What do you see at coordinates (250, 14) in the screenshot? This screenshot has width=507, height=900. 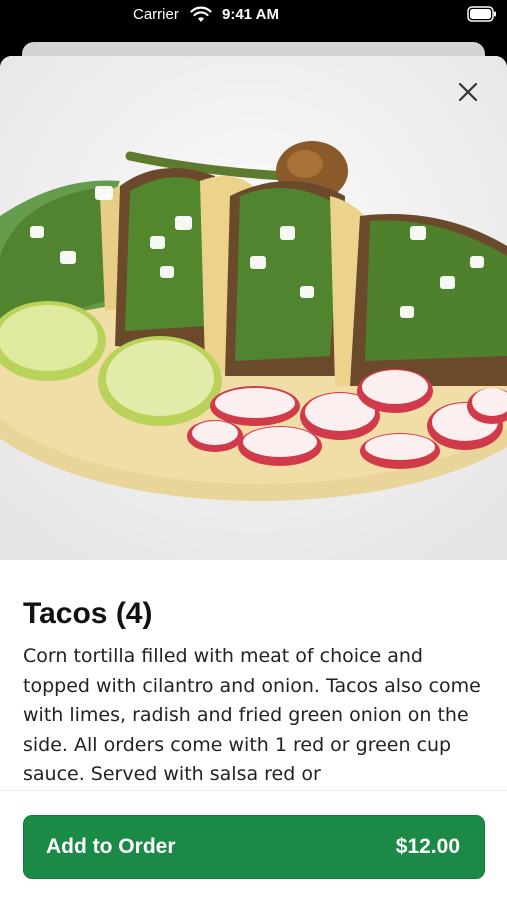 I see `clock-time: 9:41 AM` at bounding box center [250, 14].